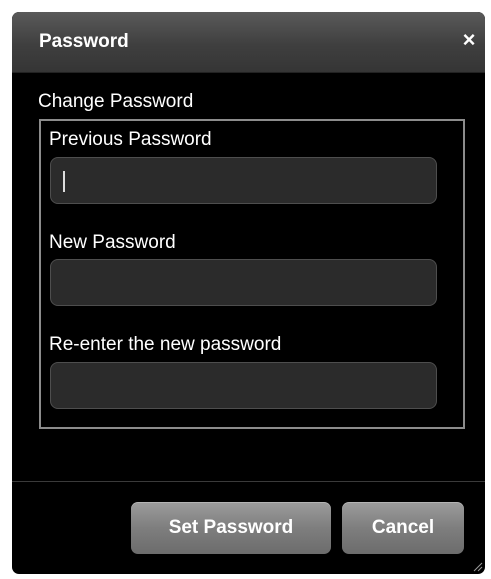  I want to click on confirm-password-input, so click(243, 385).